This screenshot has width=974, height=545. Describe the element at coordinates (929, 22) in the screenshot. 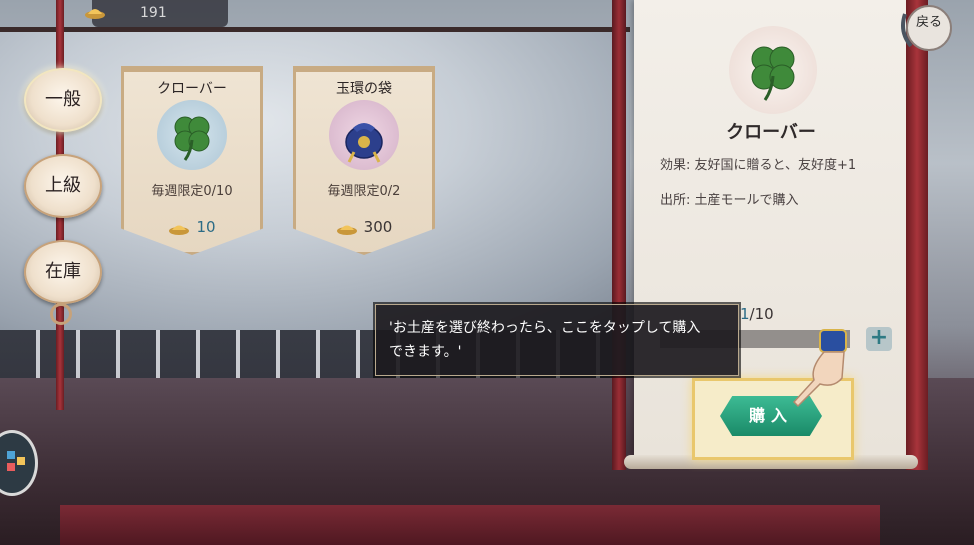

I see `svg-text: 戻る` at that location.